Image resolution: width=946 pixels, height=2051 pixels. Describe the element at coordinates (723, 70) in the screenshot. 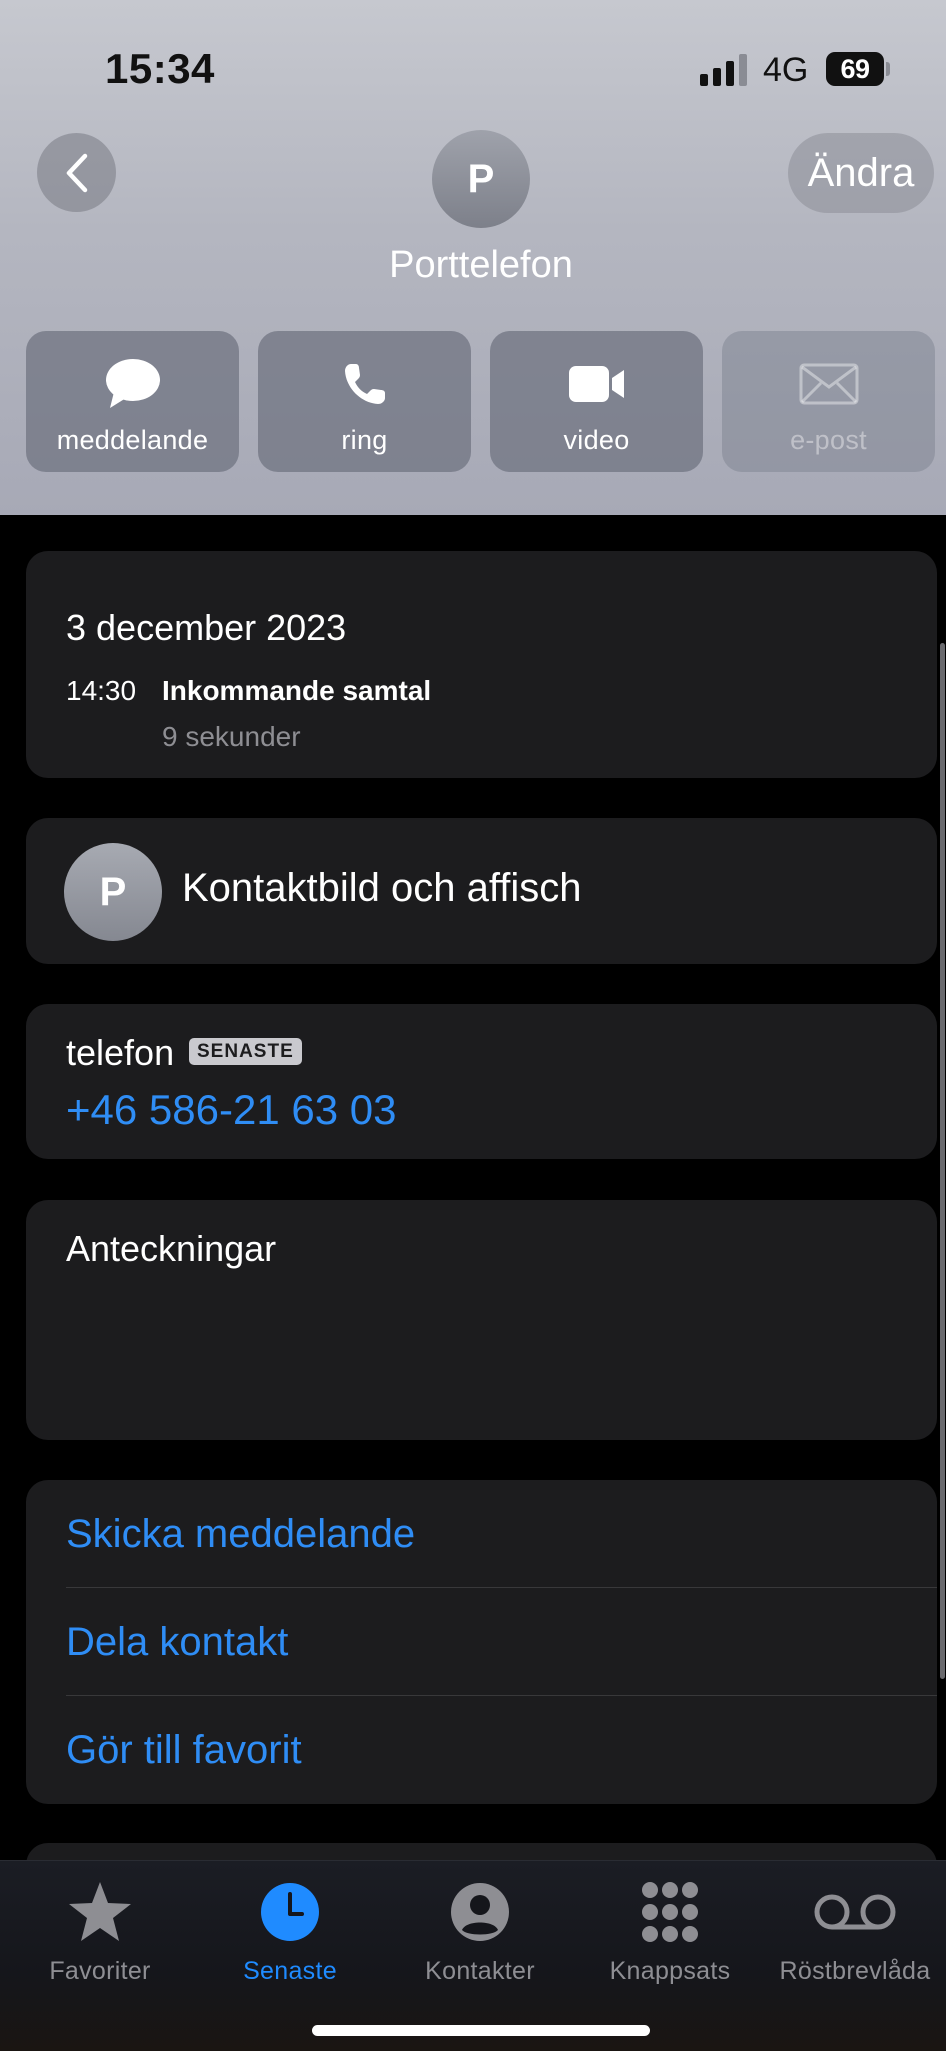

I see `cellular-signal-icon` at that location.